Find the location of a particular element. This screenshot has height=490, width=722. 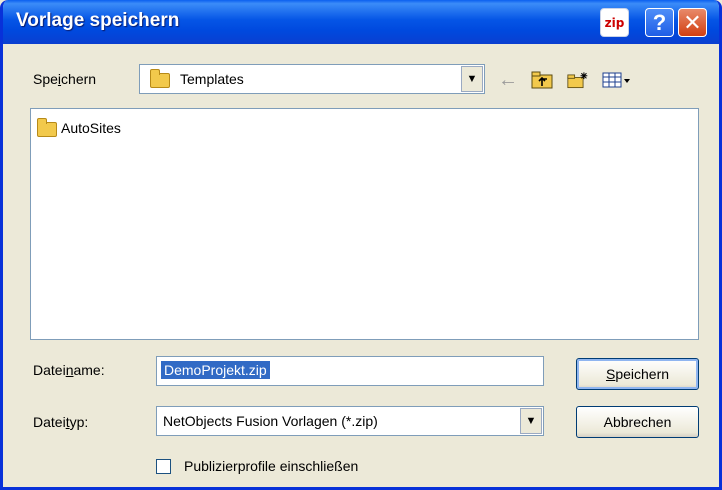

zip-icon: zip is located at coordinates (614, 22).